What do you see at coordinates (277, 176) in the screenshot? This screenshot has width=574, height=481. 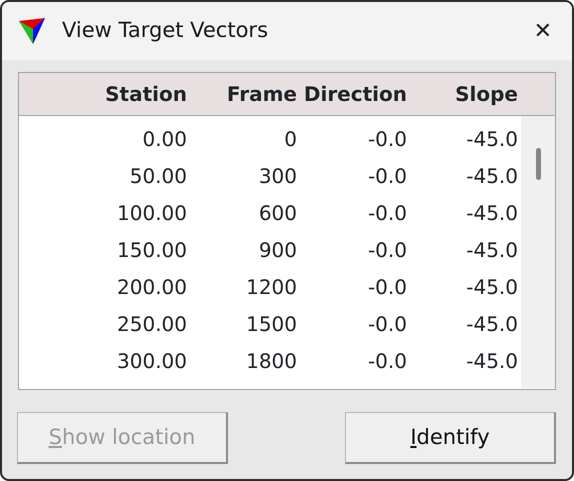 I see `table-cell: 300` at bounding box center [277, 176].